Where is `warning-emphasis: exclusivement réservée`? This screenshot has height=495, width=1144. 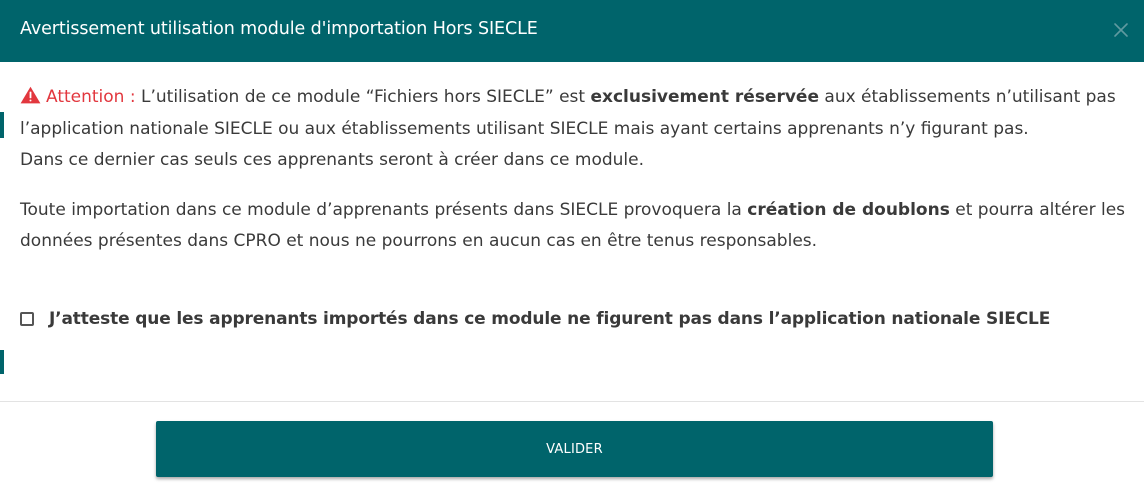 warning-emphasis: exclusivement réservée is located at coordinates (704, 97).